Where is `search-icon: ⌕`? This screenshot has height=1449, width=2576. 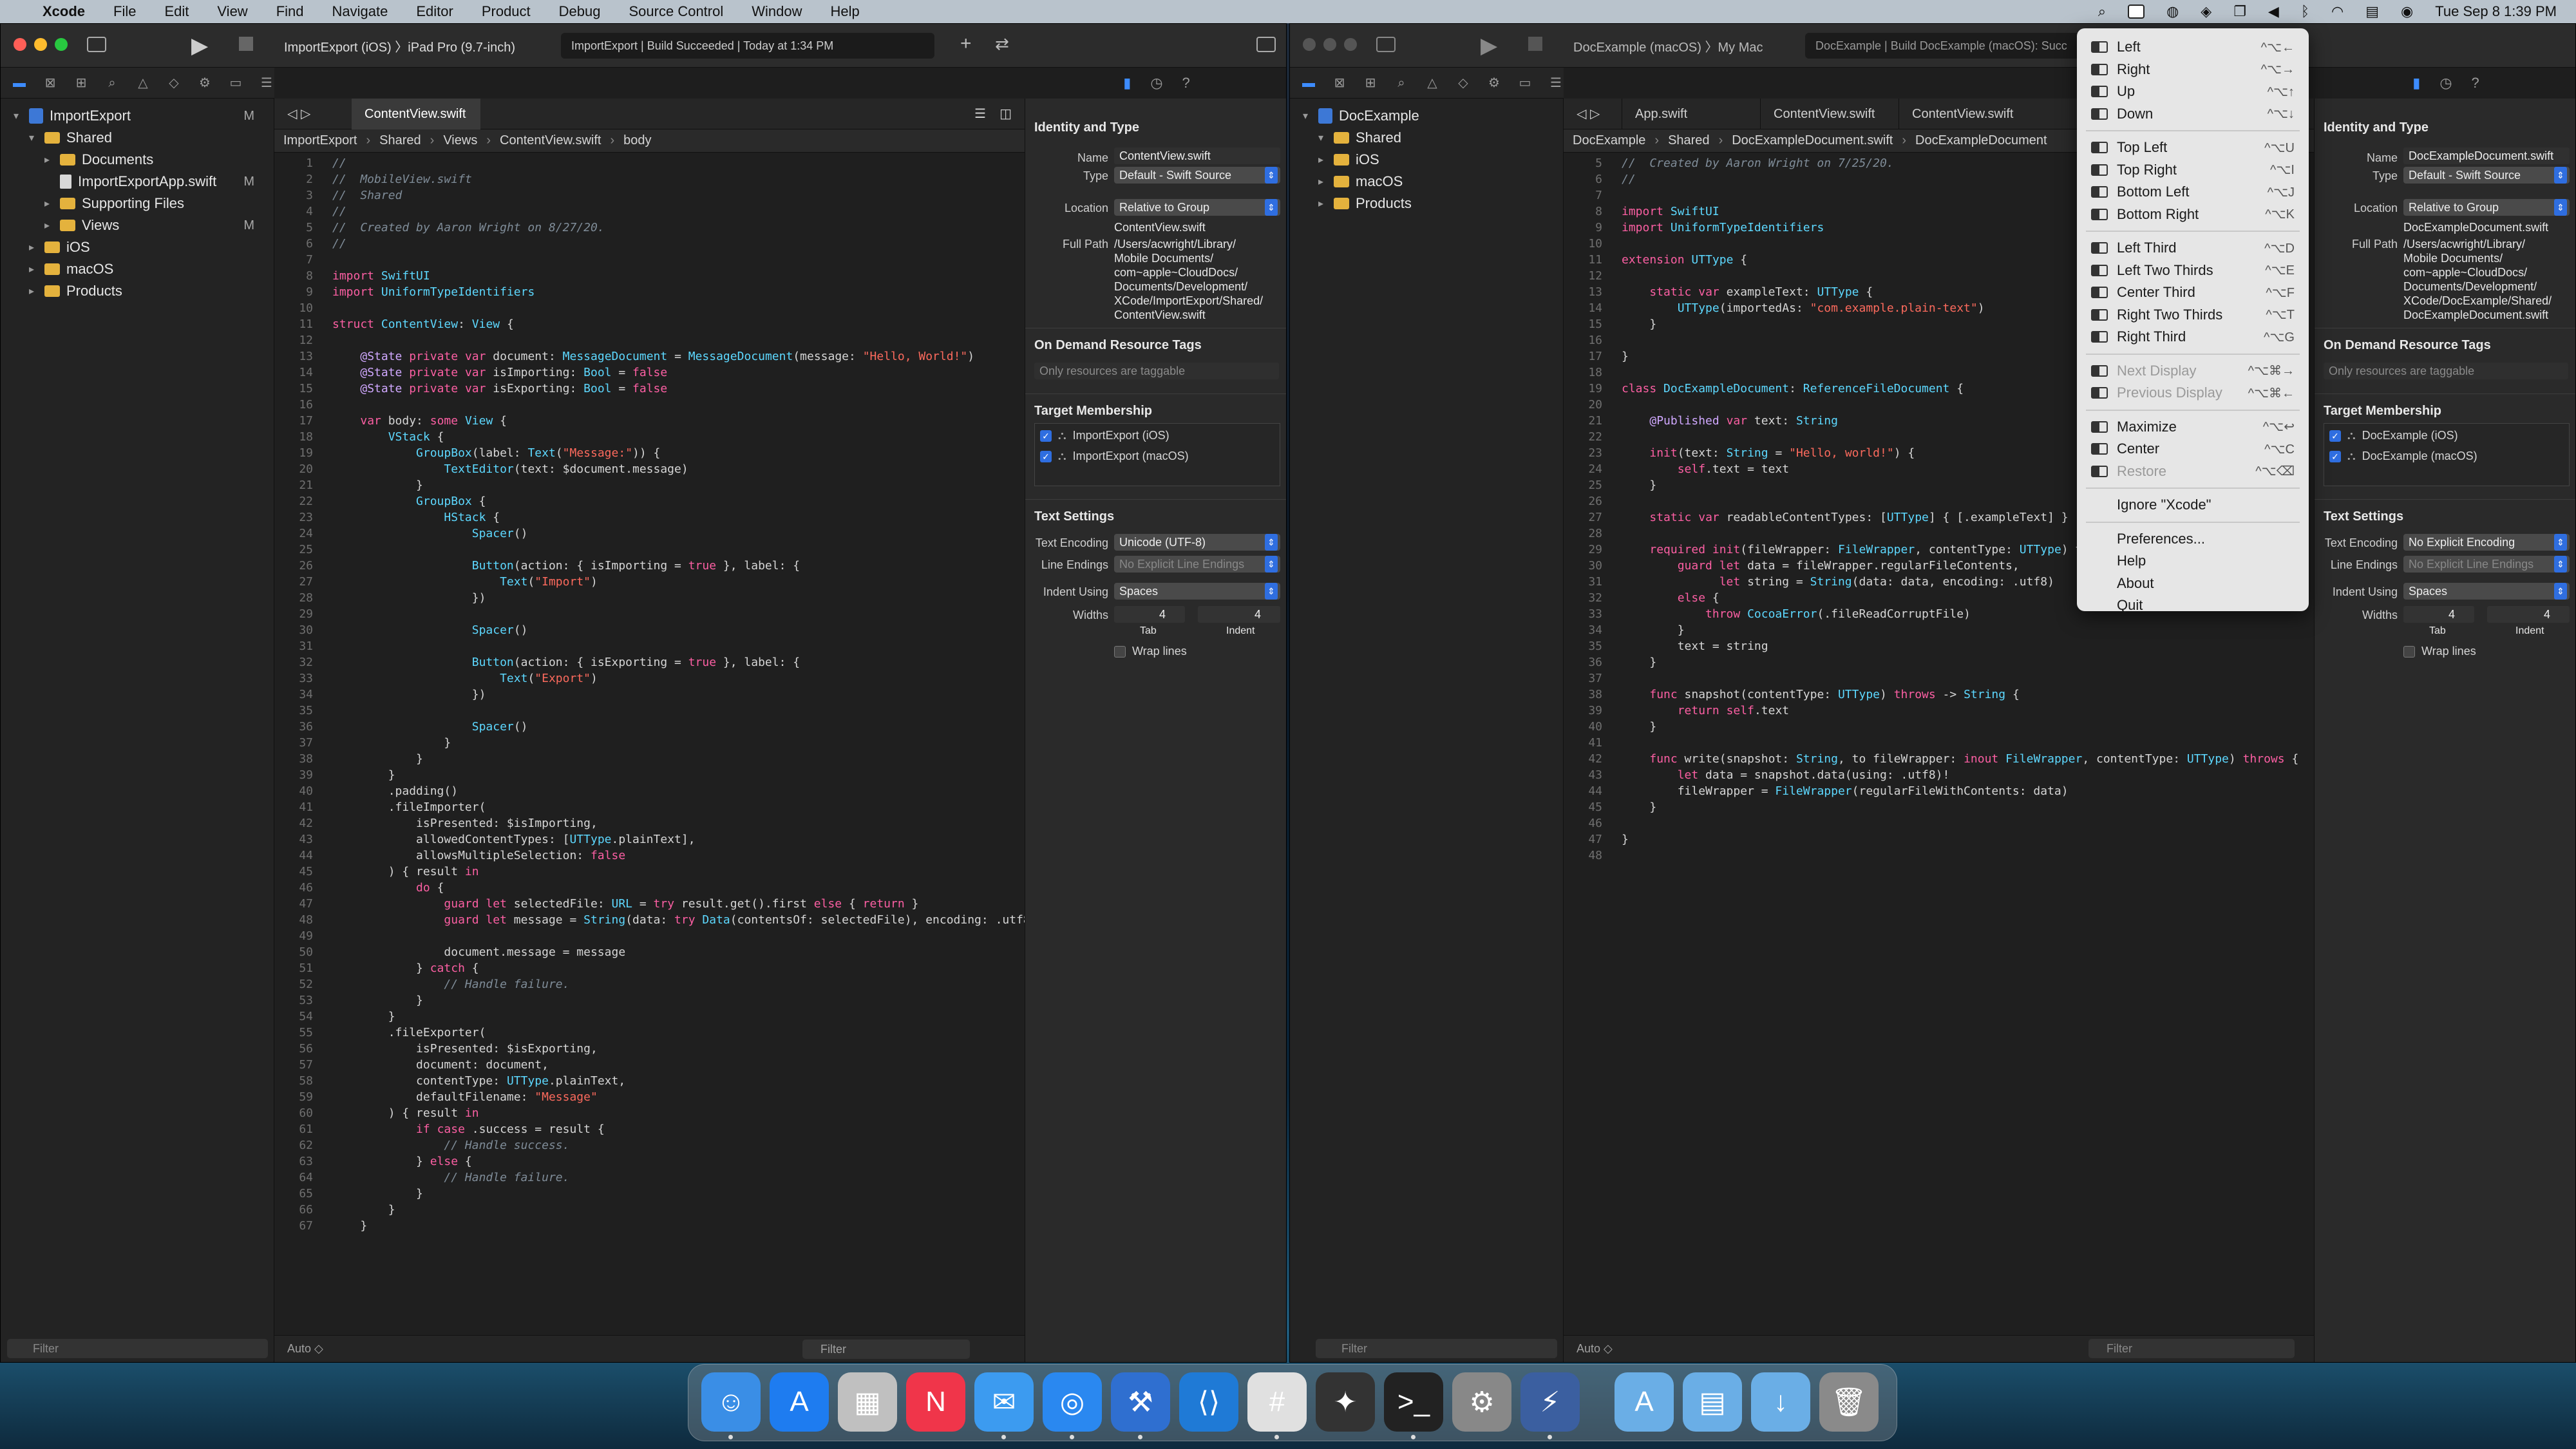
search-icon: ⌕ is located at coordinates (2102, 11).